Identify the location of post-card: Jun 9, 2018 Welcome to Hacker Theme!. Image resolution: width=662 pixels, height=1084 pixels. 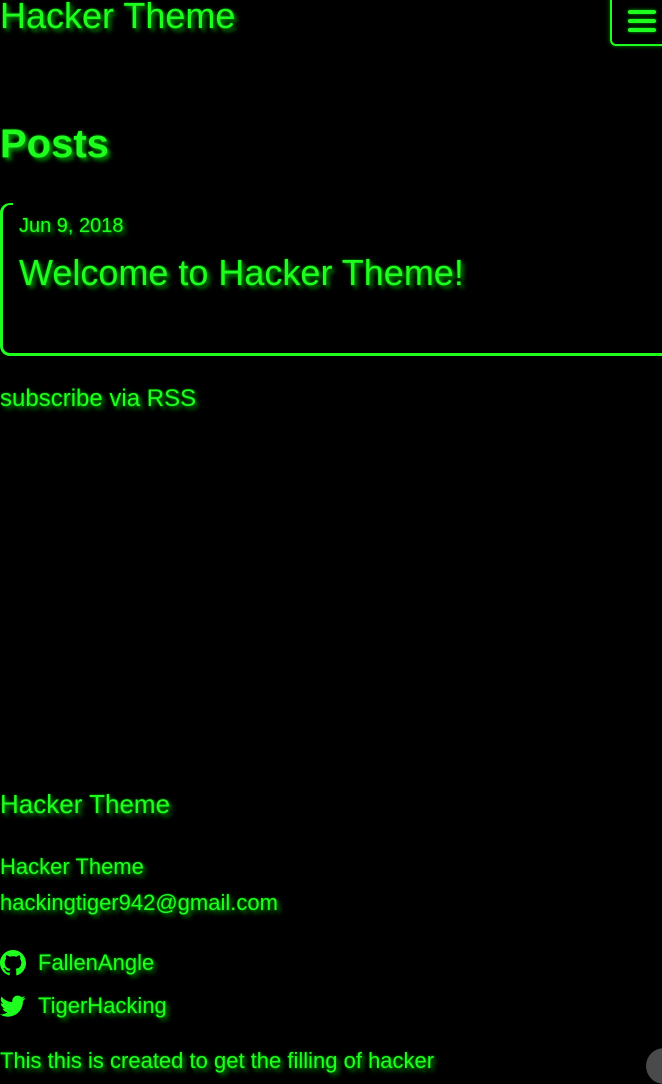
(331, 279).